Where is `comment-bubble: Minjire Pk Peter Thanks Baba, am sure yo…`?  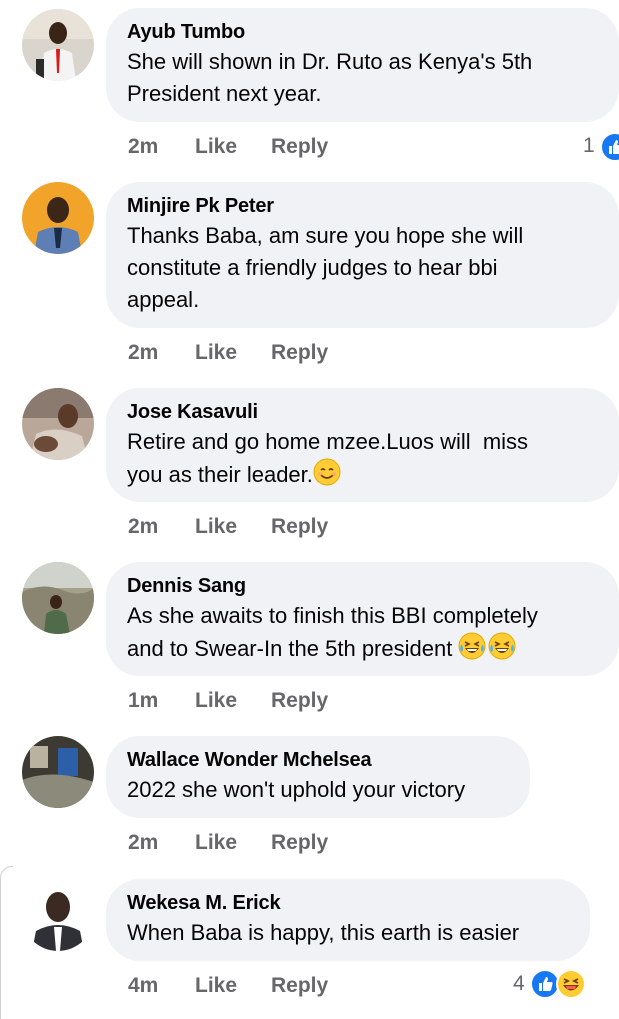
comment-bubble: Minjire Pk Peter Thanks Baba, am sure yo… is located at coordinates (362, 255).